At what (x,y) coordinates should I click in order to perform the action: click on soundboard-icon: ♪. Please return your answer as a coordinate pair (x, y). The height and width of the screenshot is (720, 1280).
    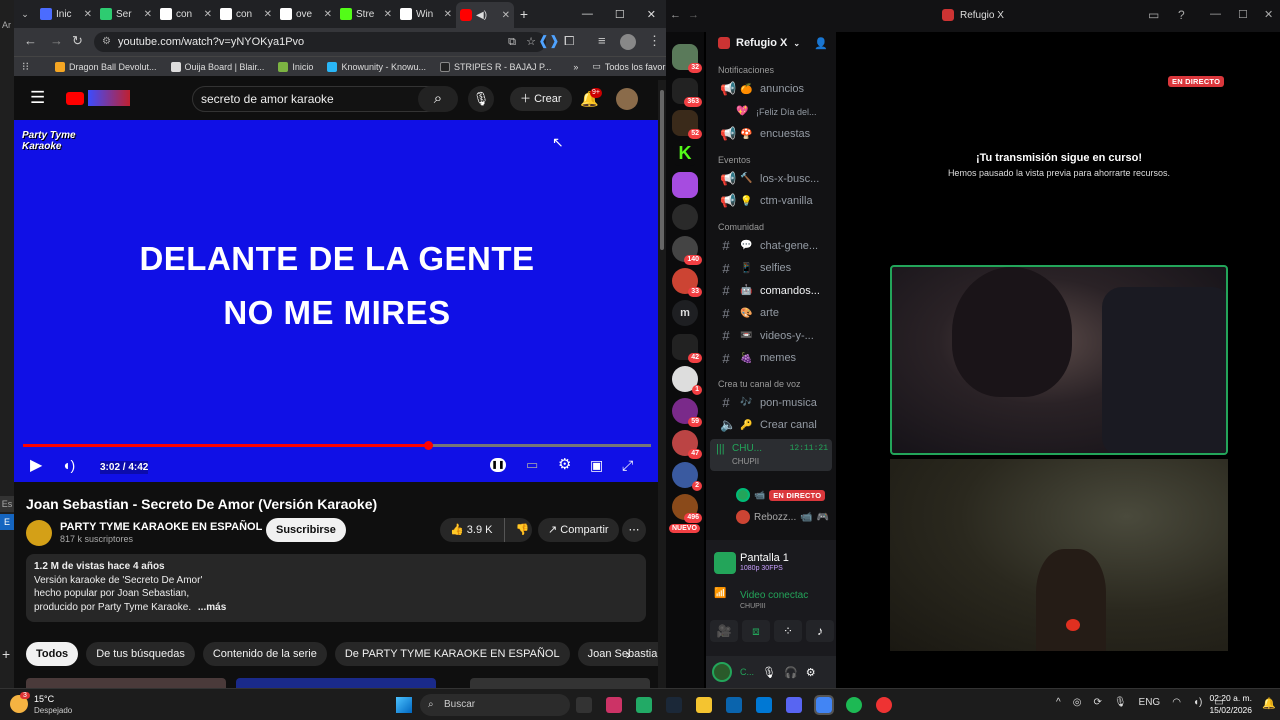
    Looking at the image, I should click on (820, 631).